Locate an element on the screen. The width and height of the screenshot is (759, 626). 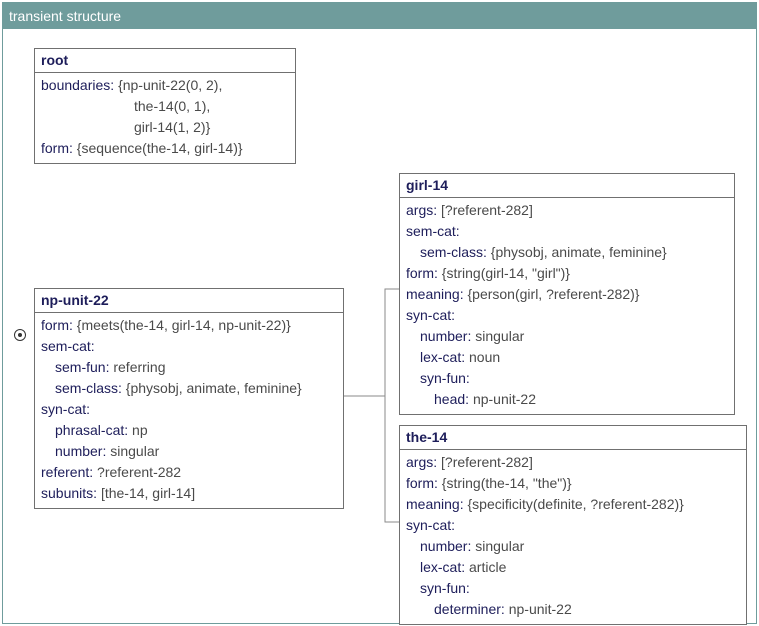
feature-label: determiner: is located at coordinates (469, 609).